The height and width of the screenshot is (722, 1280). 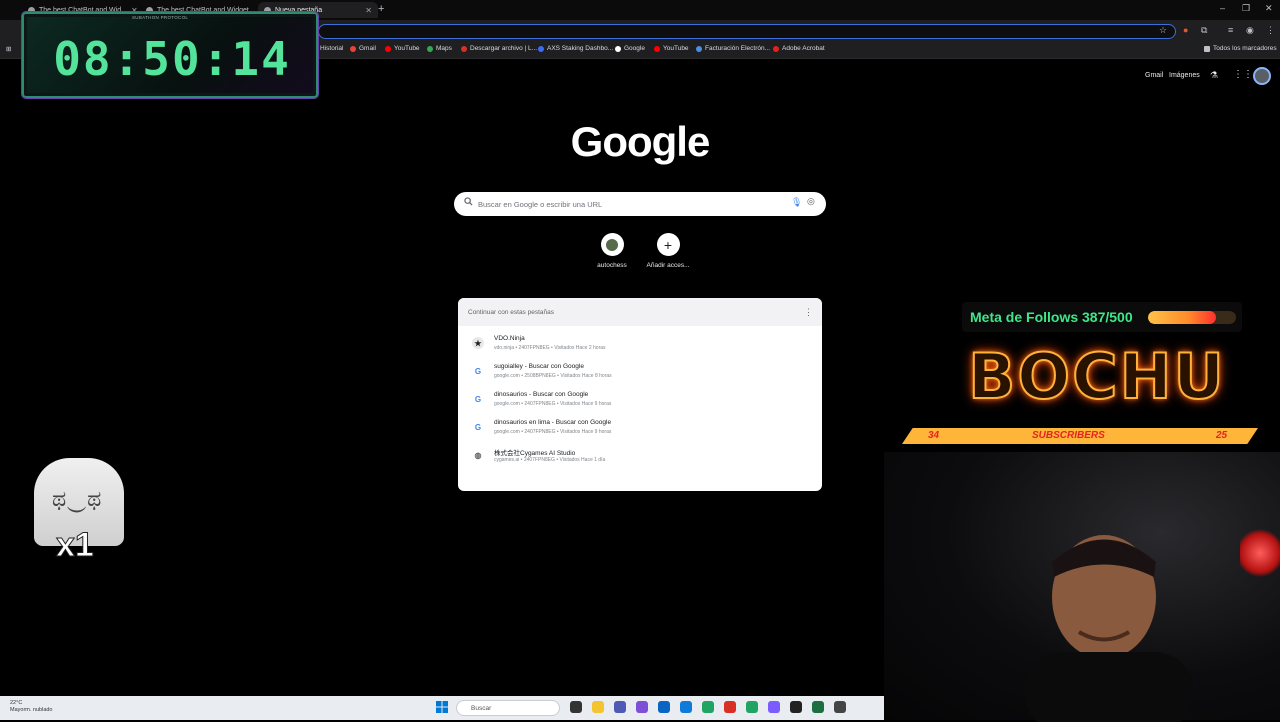 What do you see at coordinates (799, 48) in the screenshot?
I see `bookmark-adobe: Adobe Acrobat` at bounding box center [799, 48].